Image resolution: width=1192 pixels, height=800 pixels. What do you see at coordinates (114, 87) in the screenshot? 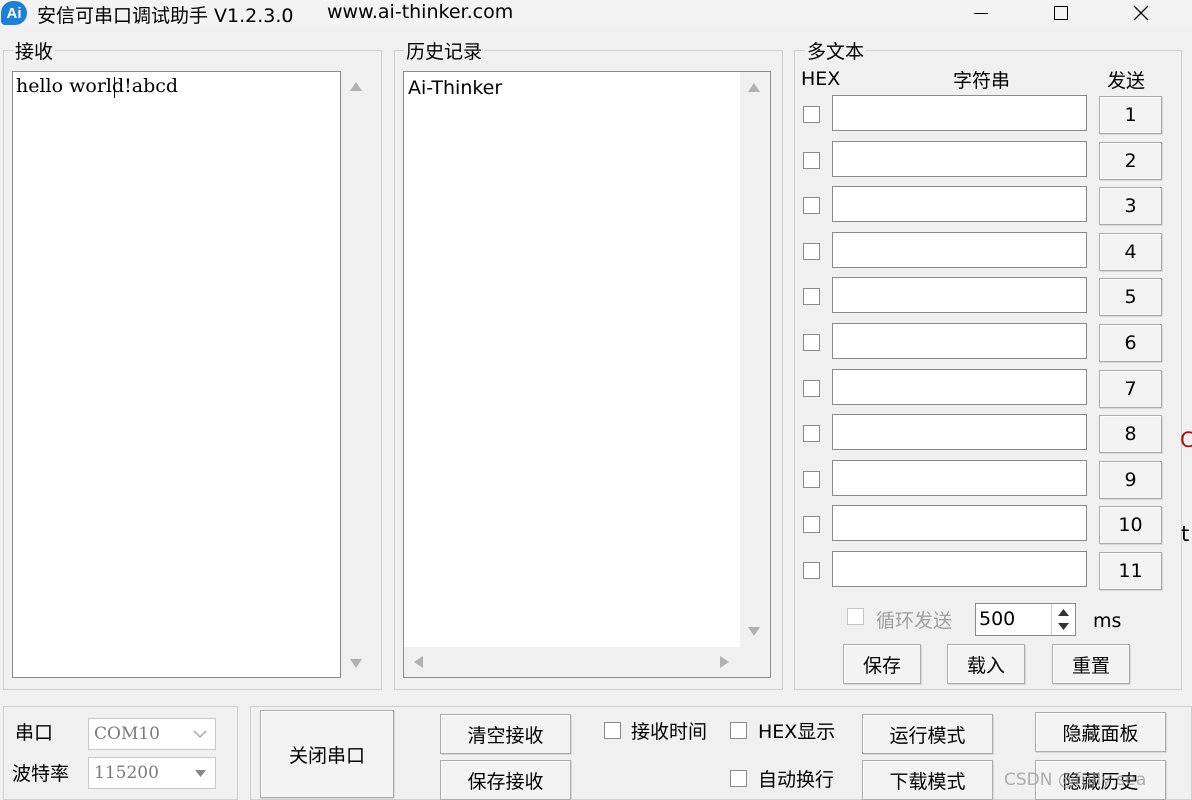
I see `text-cursor` at bounding box center [114, 87].